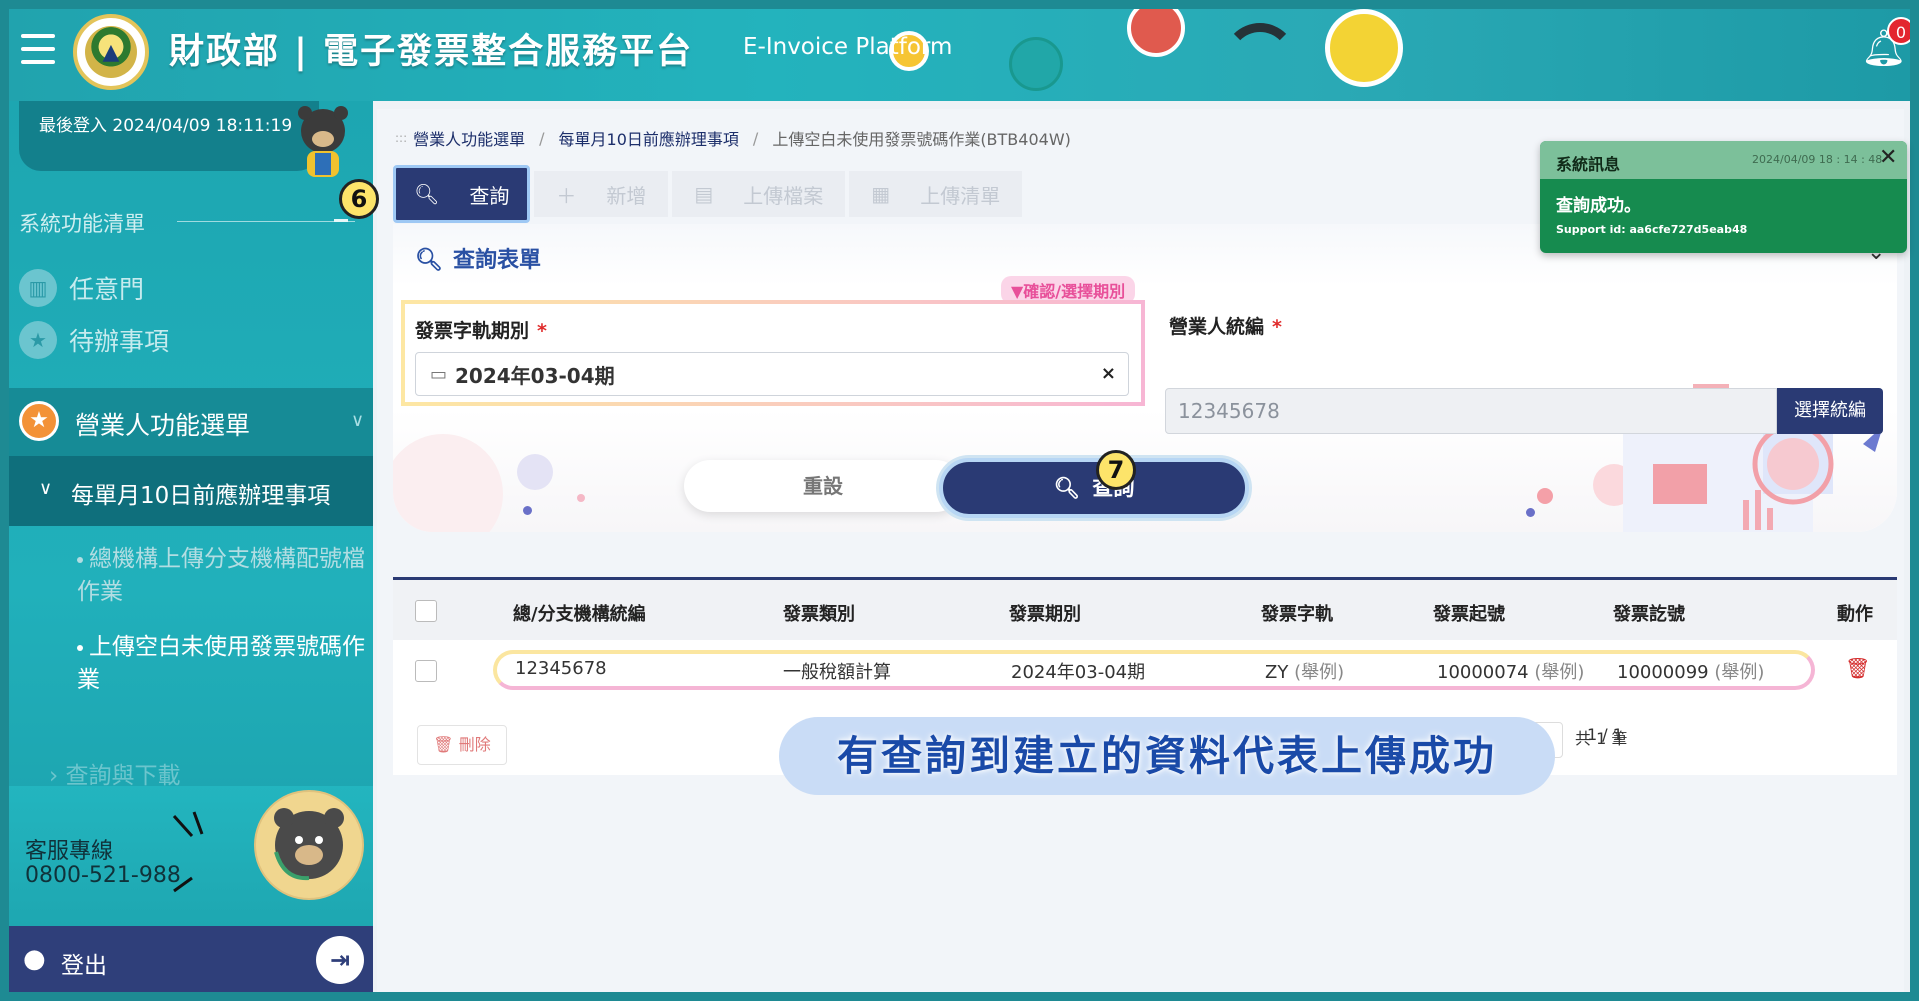 This screenshot has width=1919, height=1001. Describe the element at coordinates (1739, 672) in the screenshot. I see `end-no-note: (舉例)` at that location.